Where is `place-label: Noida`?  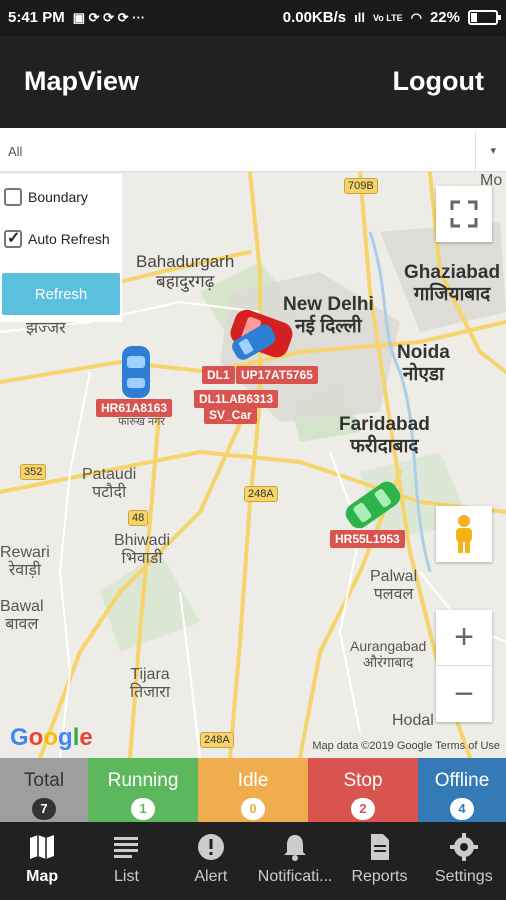 place-label: Noida is located at coordinates (423, 352).